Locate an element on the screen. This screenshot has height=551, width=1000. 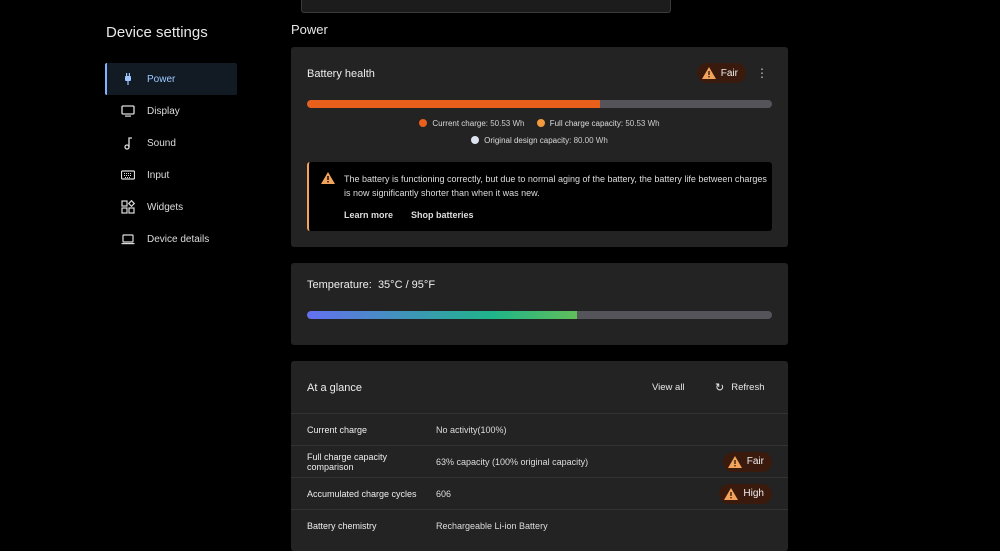
legend-value: 80.00 Wh is located at coordinates (590, 140).